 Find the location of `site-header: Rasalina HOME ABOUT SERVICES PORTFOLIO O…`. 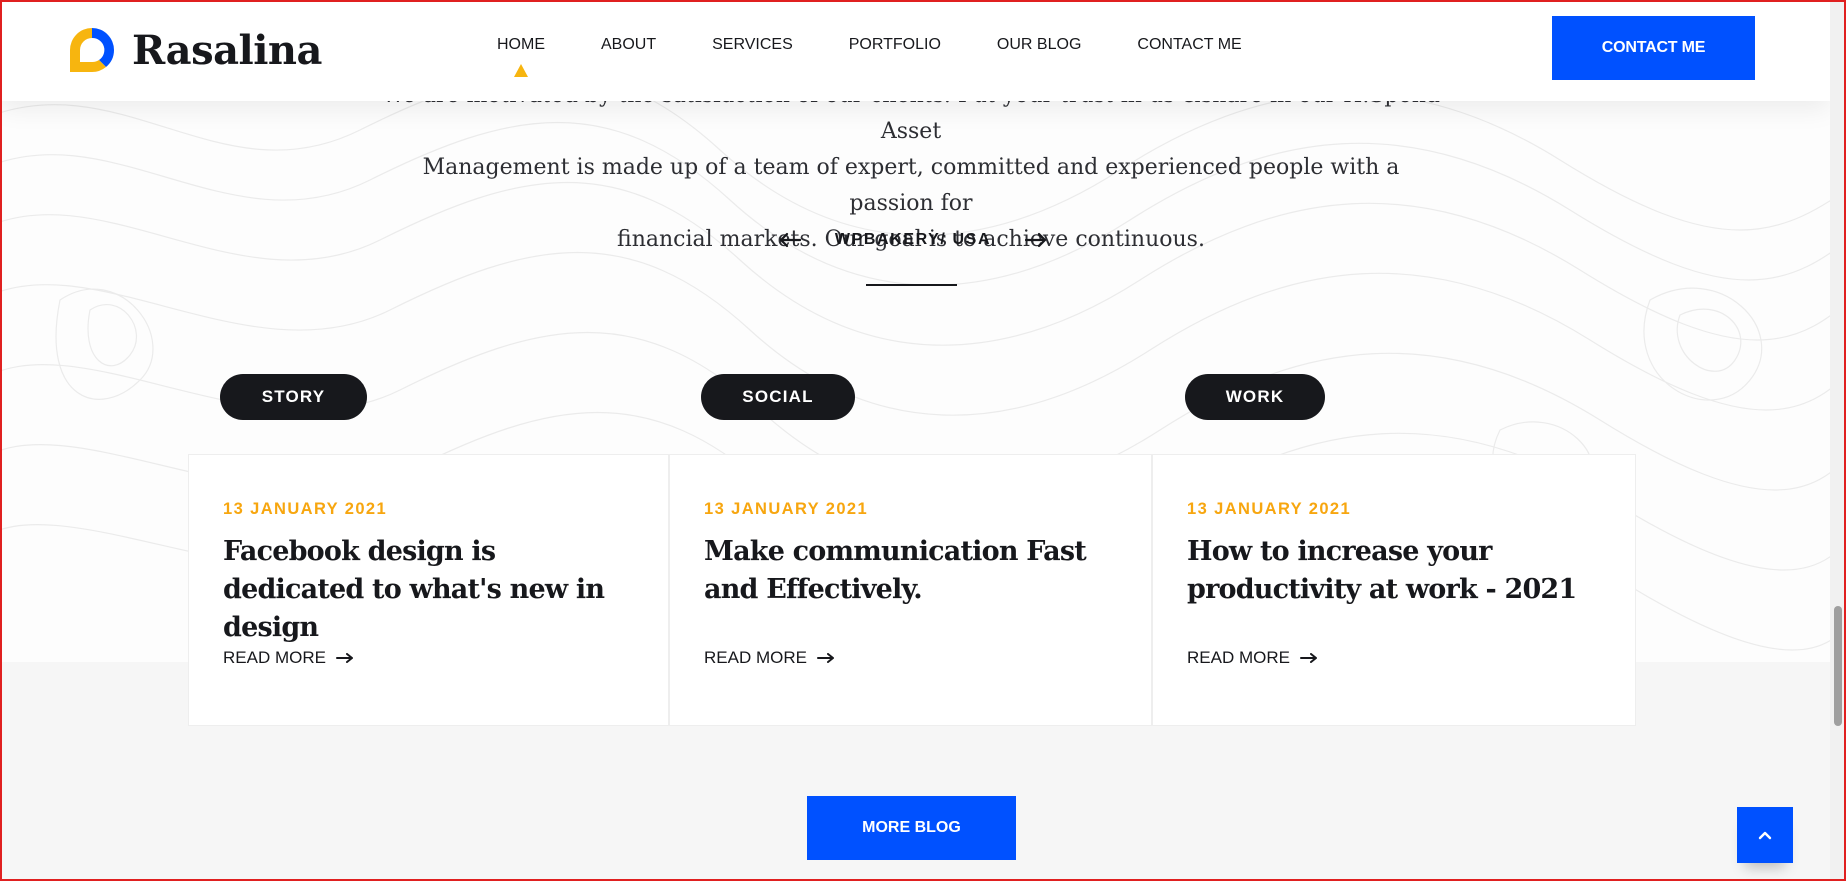

site-header: Rasalina HOME ABOUT SERVICES PORTFOLIO O… is located at coordinates (915, 50).